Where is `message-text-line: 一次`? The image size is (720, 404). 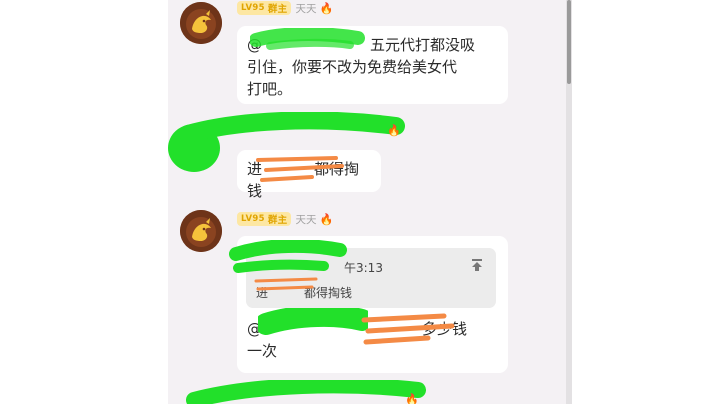 message-text-line: 一次 is located at coordinates (262, 351).